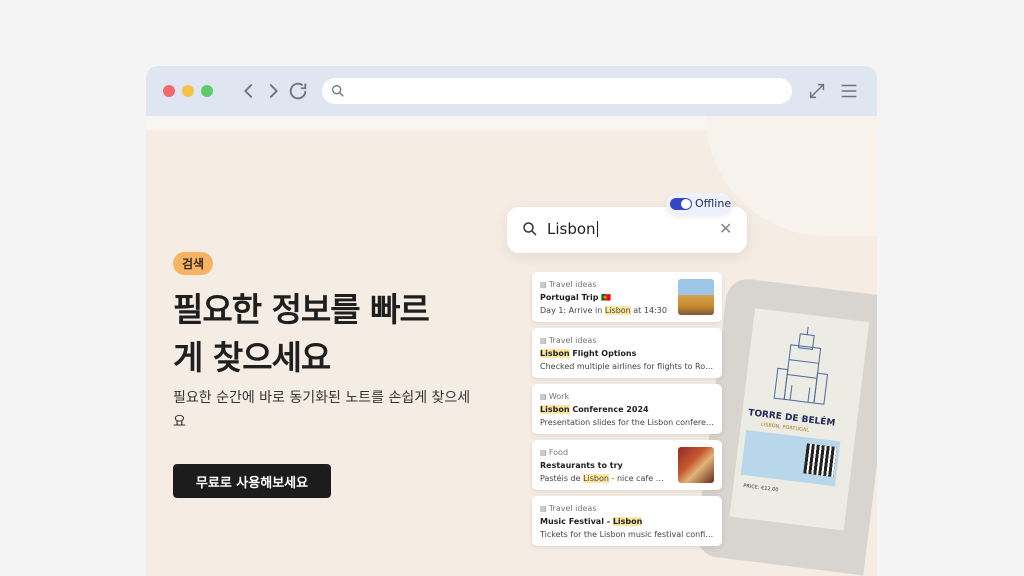  I want to click on page-title: 필요한 정보를 빠르 게 찾으세요, so click(333, 334).